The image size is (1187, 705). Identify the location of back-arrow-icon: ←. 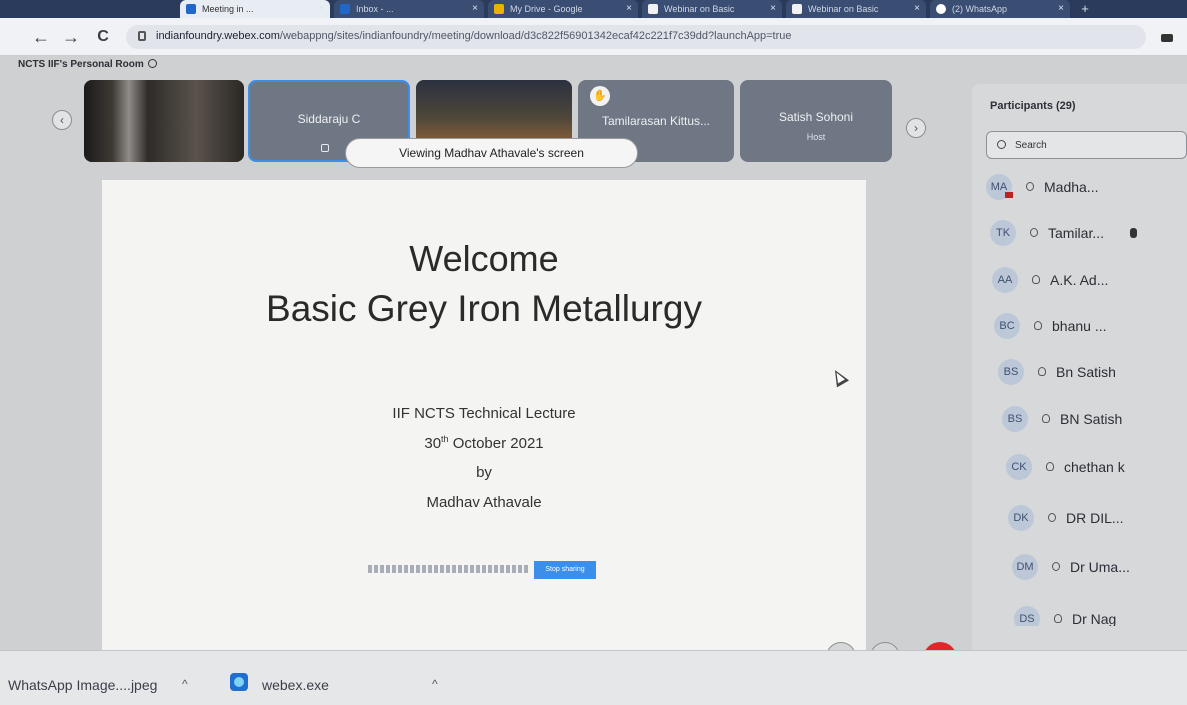
(41, 37).